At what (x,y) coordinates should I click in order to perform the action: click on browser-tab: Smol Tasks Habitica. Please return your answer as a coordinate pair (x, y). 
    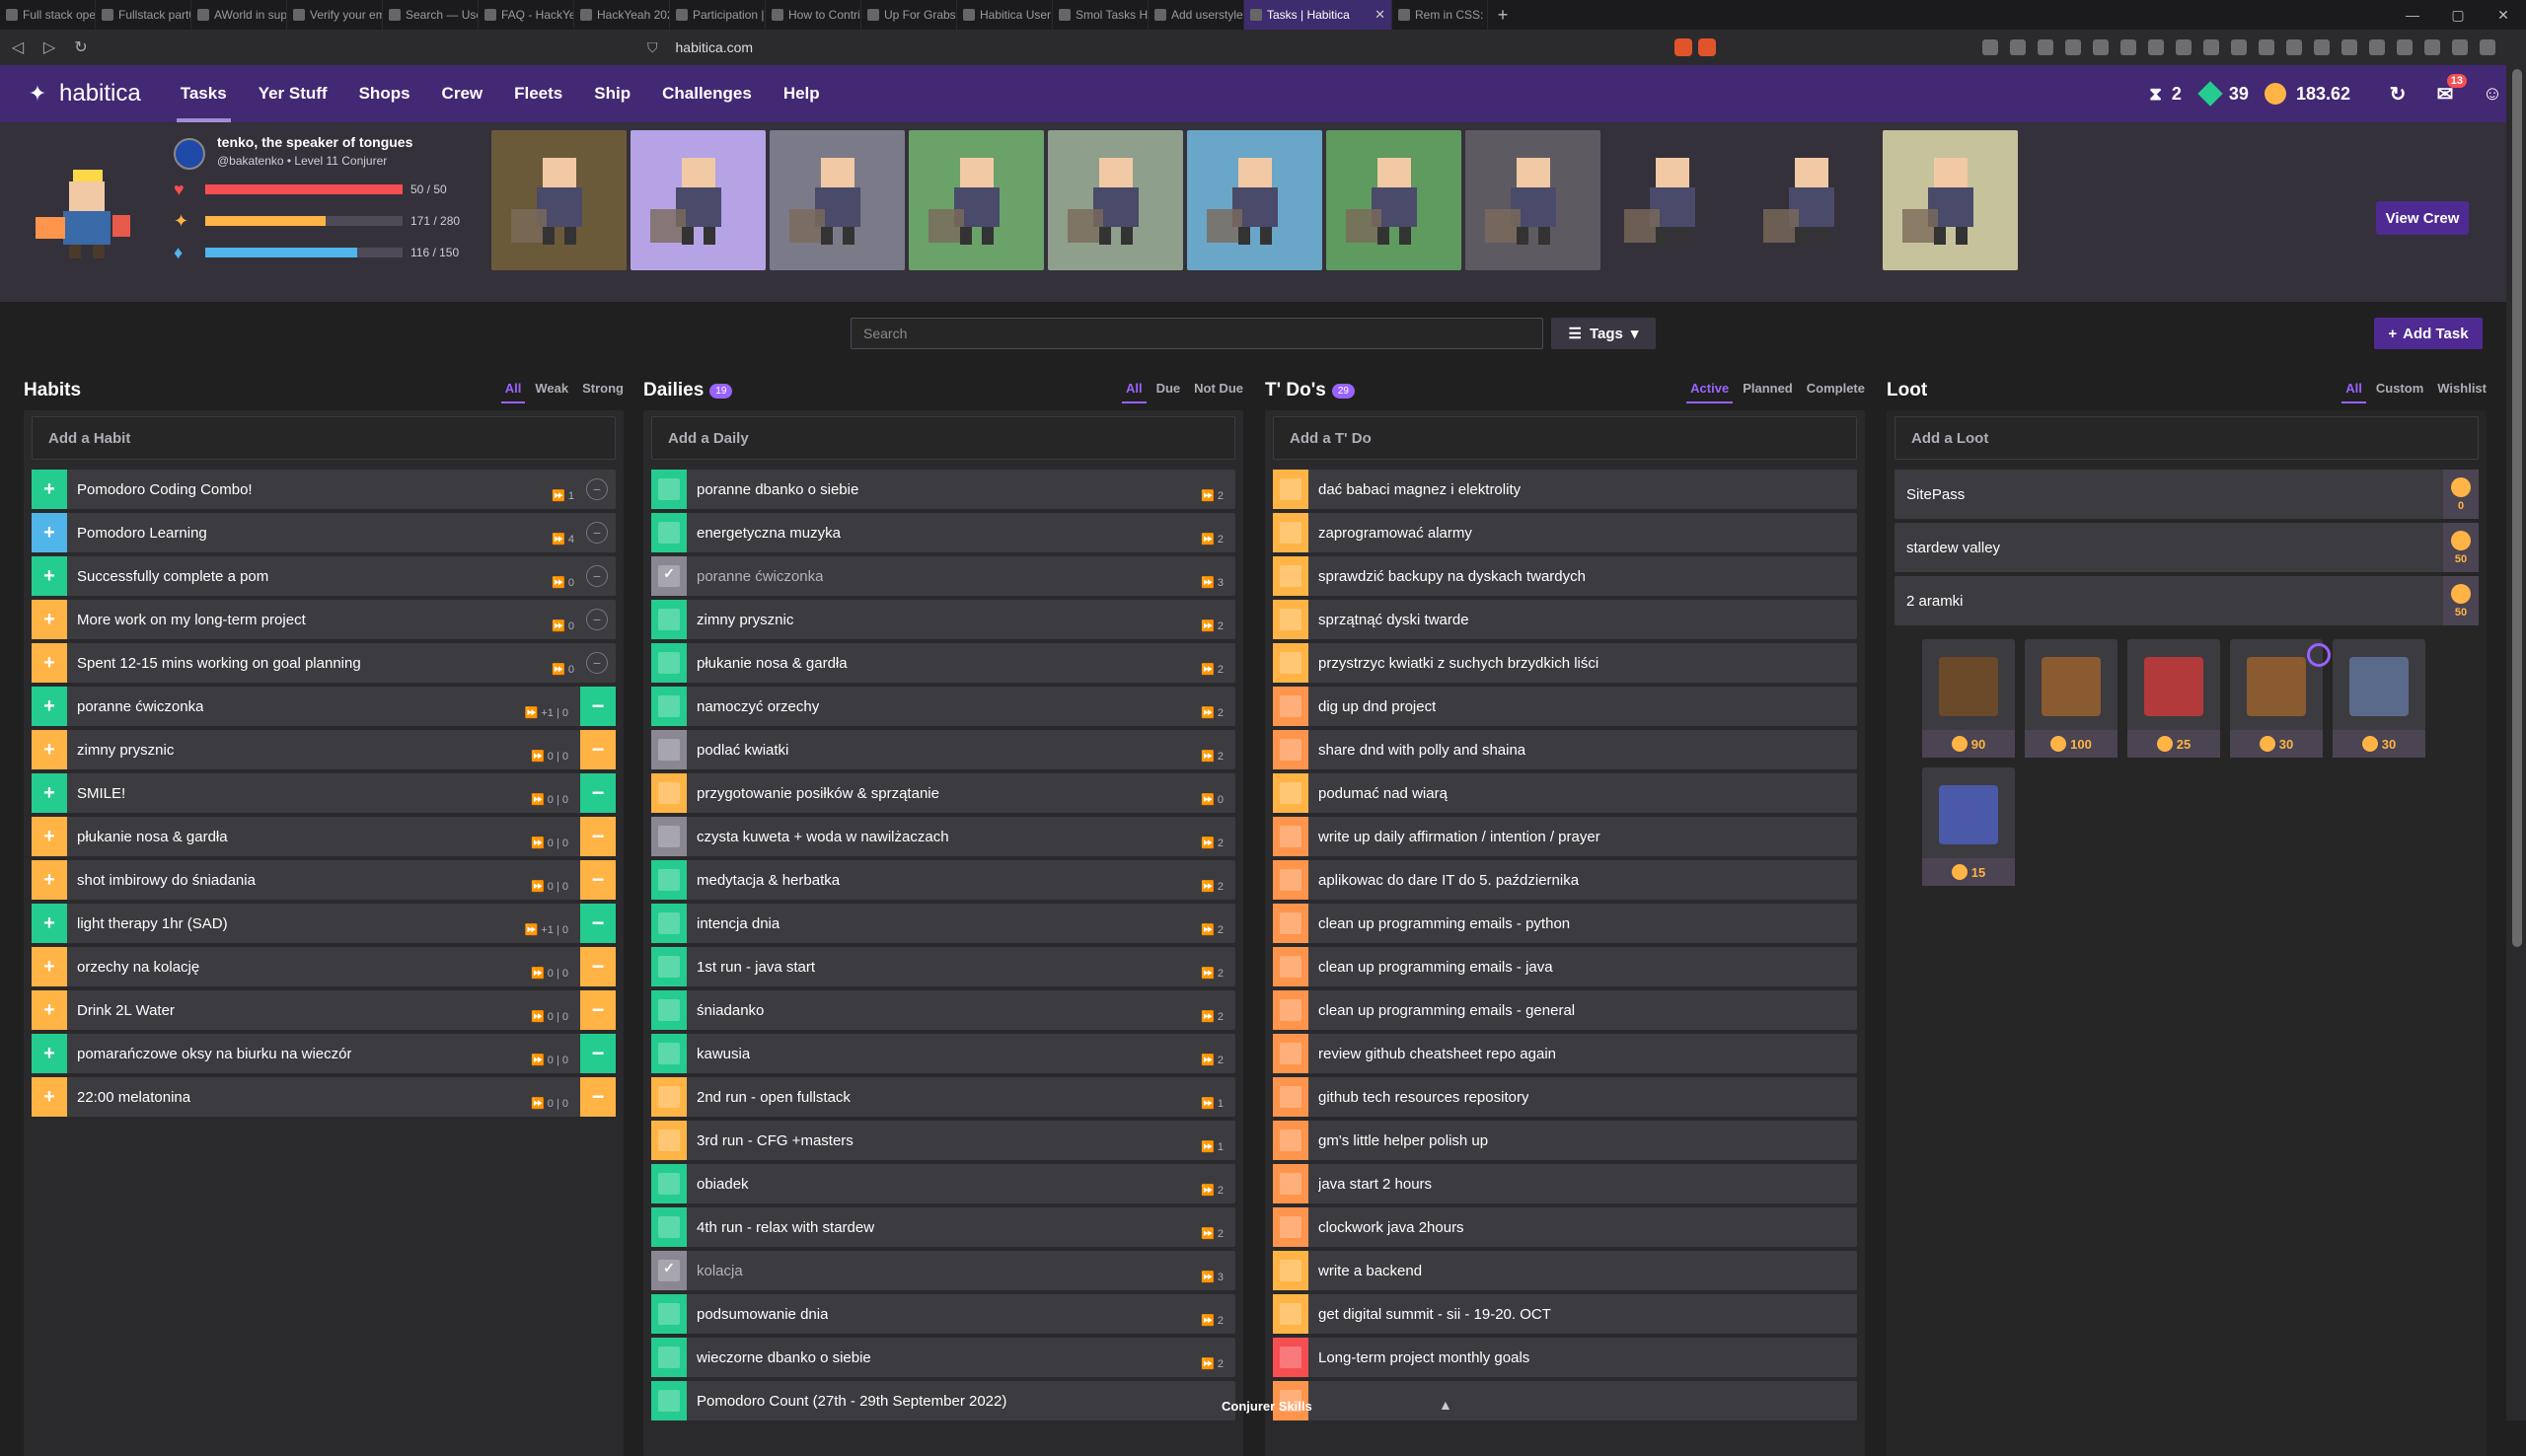
    Looking at the image, I should click on (1101, 15).